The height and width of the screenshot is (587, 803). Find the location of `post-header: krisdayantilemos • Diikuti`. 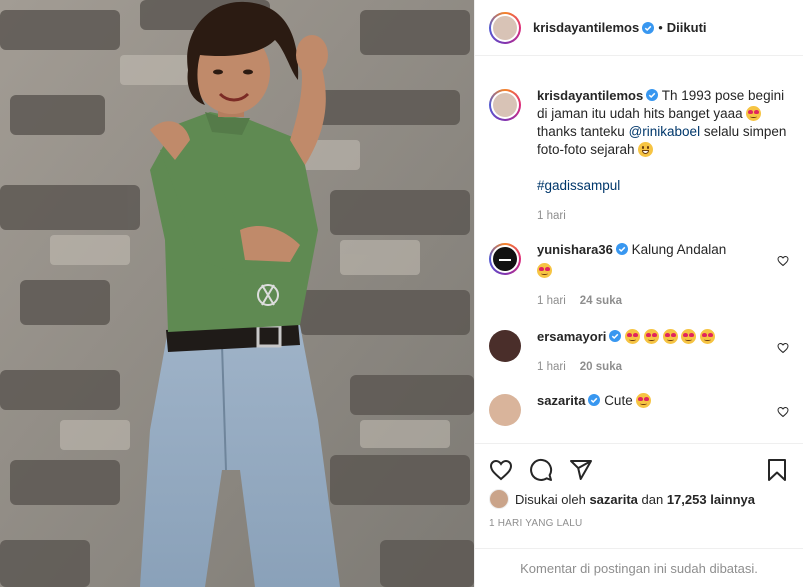

post-header: krisdayantilemos • Diikuti is located at coordinates (639, 28).